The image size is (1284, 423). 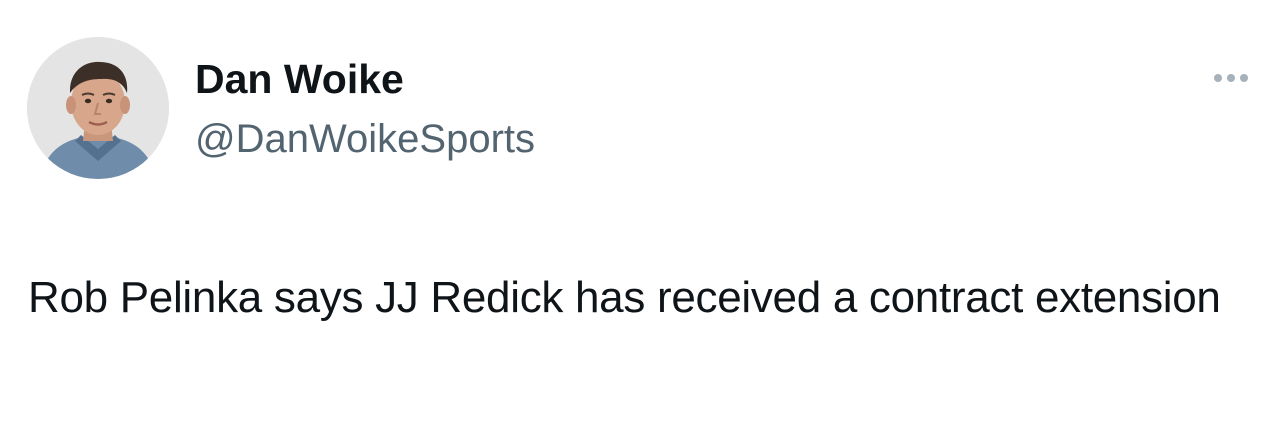 I want to click on more-options-button, so click(x=1231, y=78).